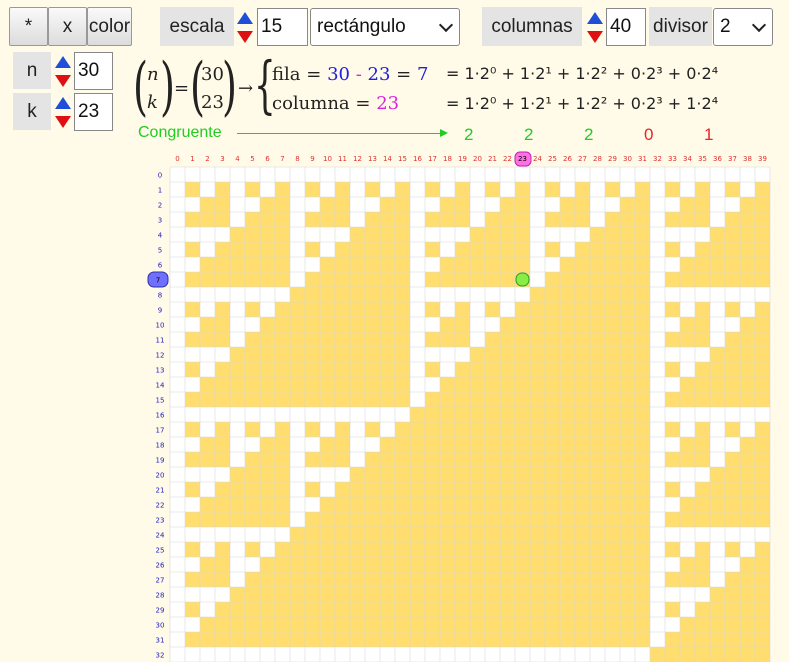 The height and width of the screenshot is (662, 789). Describe the element at coordinates (63, 102) in the screenshot. I see `k-up-arrow-icon` at that location.